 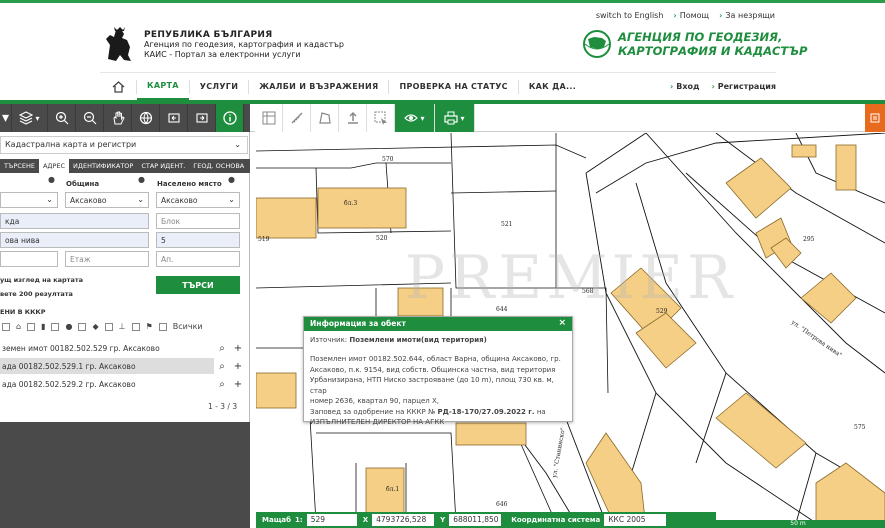 What do you see at coordinates (502, 504) in the screenshot?
I see `parcel-label: 646` at bounding box center [502, 504].